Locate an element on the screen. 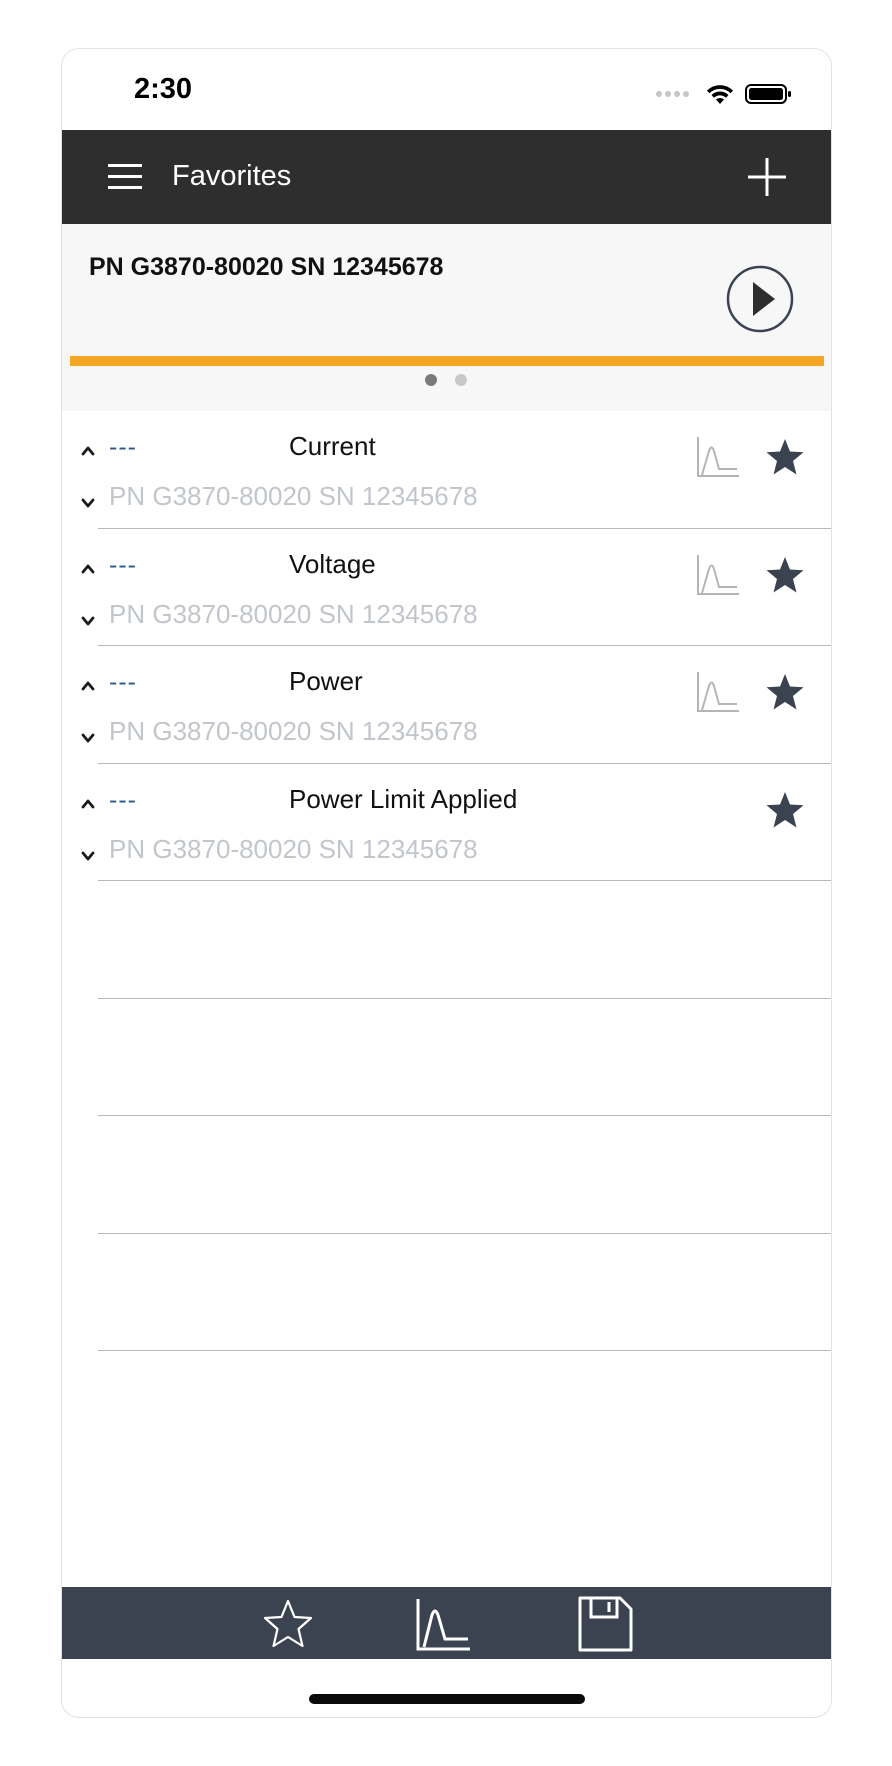 This screenshot has height=1766, width=892. progress-bar is located at coordinates (447, 361).